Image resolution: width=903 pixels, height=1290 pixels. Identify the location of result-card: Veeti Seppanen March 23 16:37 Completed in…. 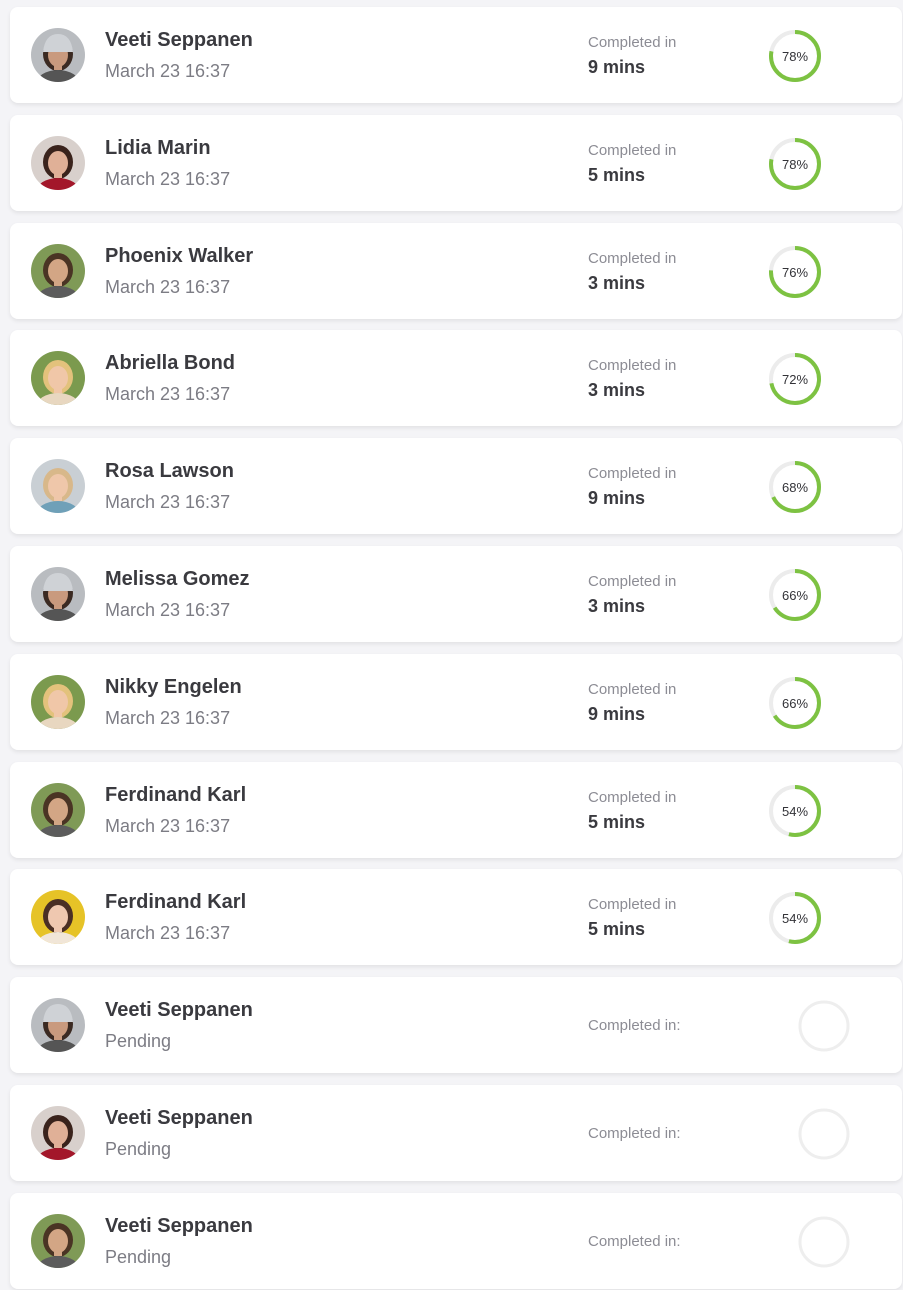
(456, 55).